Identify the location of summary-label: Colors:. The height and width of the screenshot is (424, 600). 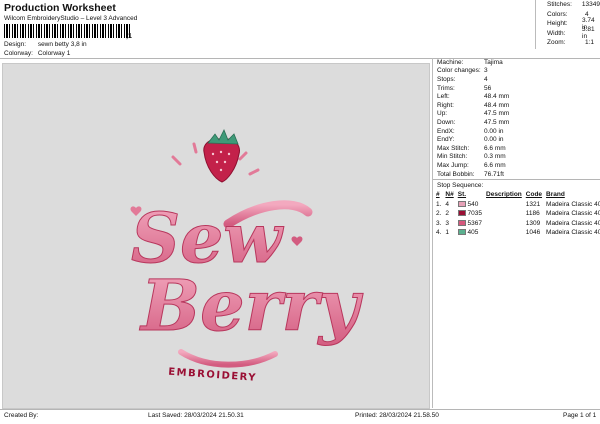
(557, 14).